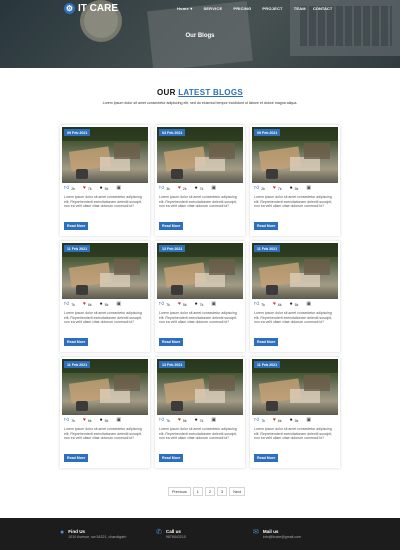 The width and height of the screenshot is (400, 550). What do you see at coordinates (97, 537) in the screenshot?
I see `footer-find-value: 1010 Avenue, sw 54321, chandigarh` at bounding box center [97, 537].